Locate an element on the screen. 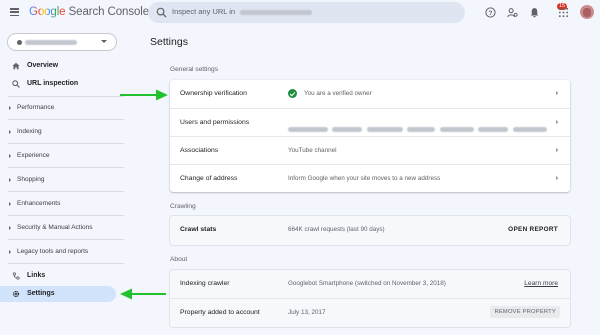 The image size is (600, 335). sidebar-item-experience: Experience is located at coordinates (58, 156).